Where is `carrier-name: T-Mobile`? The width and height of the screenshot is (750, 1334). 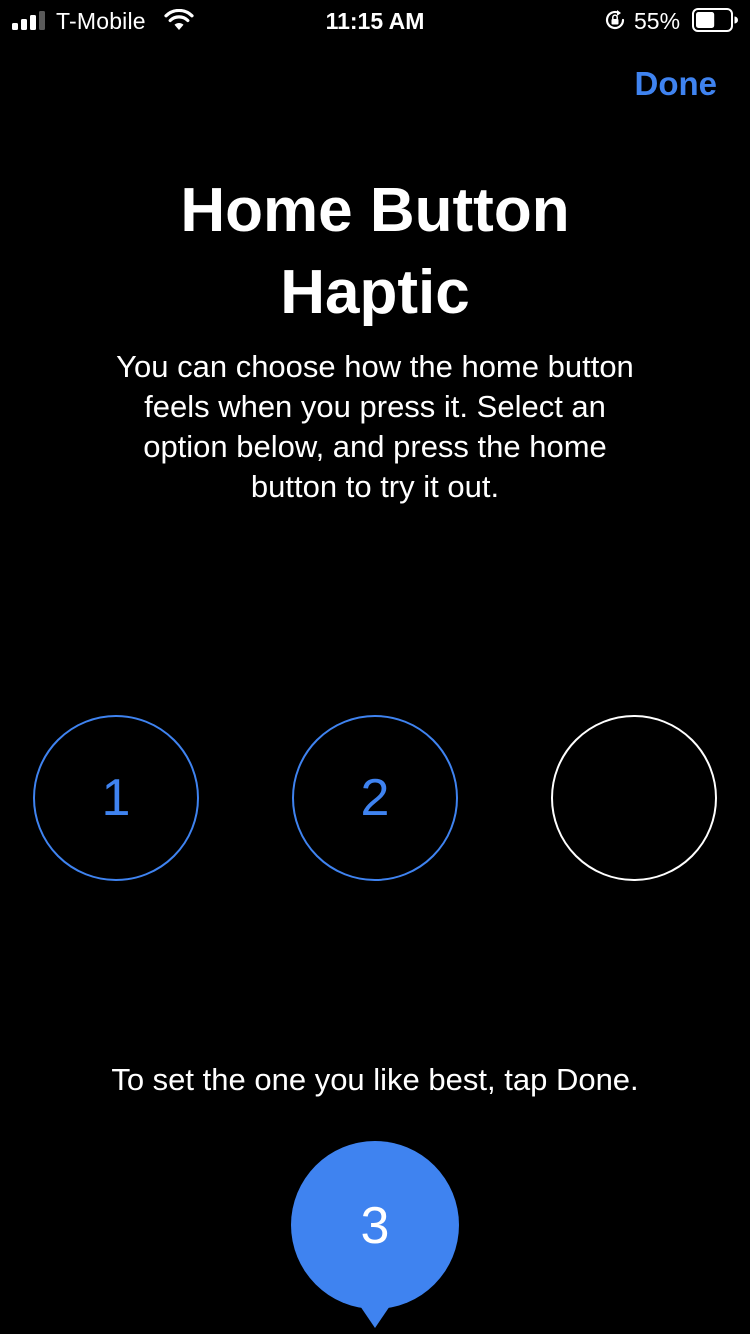 carrier-name: T-Mobile is located at coordinates (101, 21).